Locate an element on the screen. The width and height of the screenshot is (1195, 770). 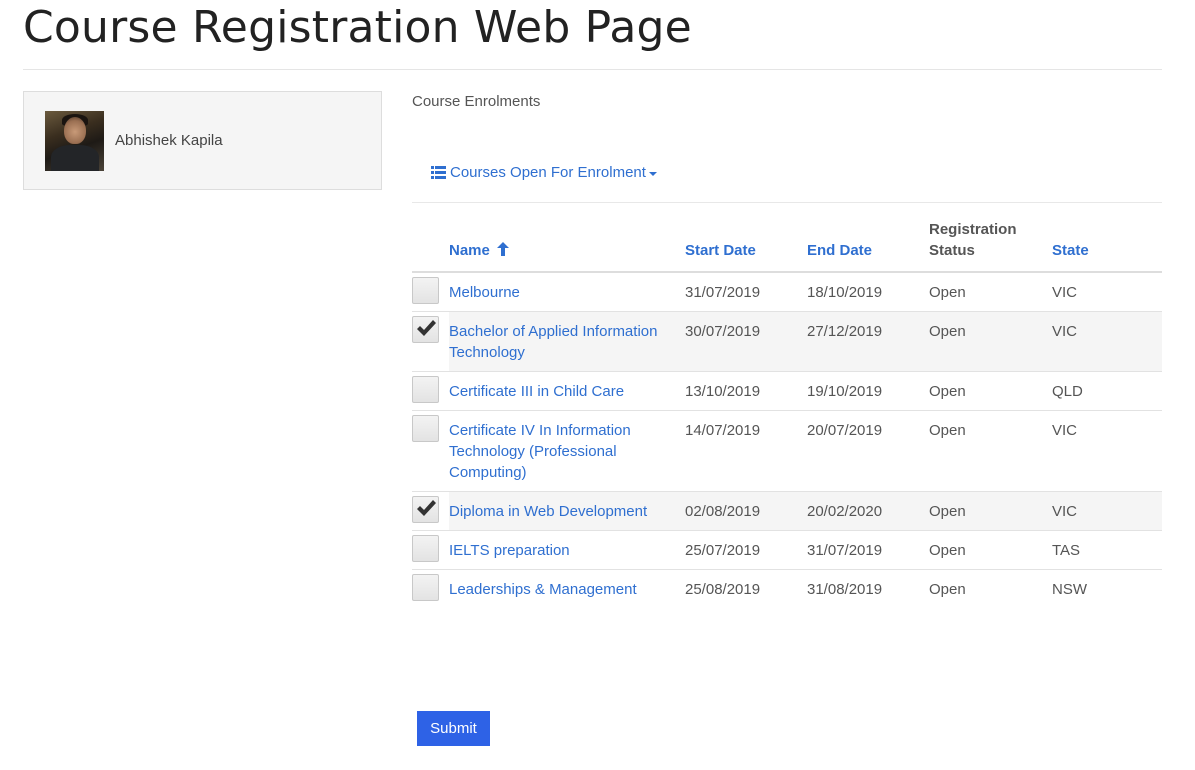
profile-name: Abhishek Kapila is located at coordinates (169, 140).